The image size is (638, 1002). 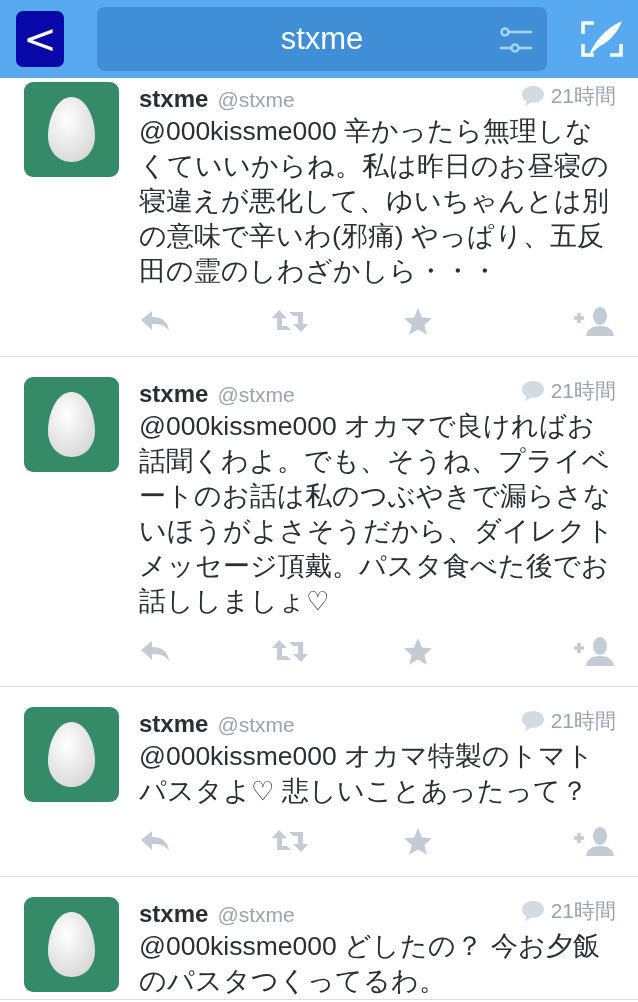 What do you see at coordinates (374, 201) in the screenshot?
I see `tweet-text: @000kissme000 辛かったら無理しなくていいからね。私は昨日のお昼寝の寝違えが悪化して、ゆいちゃんとは別の意味で辛いわ(邪痛) やっぱり、五反田の霊のしわざかしら・・・` at bounding box center [374, 201].